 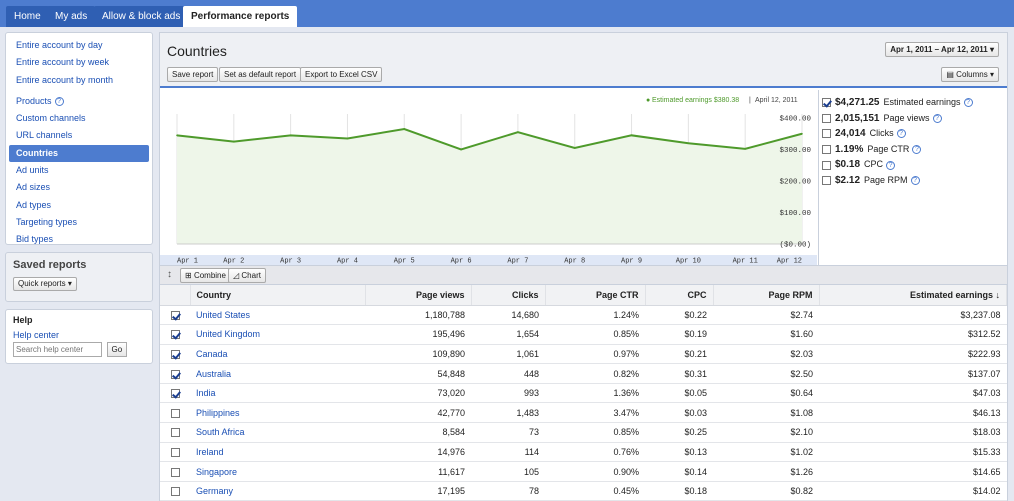 What do you see at coordinates (79, 170) in the screenshot?
I see `sidebar-item-ad-units: Ad units` at bounding box center [79, 170].